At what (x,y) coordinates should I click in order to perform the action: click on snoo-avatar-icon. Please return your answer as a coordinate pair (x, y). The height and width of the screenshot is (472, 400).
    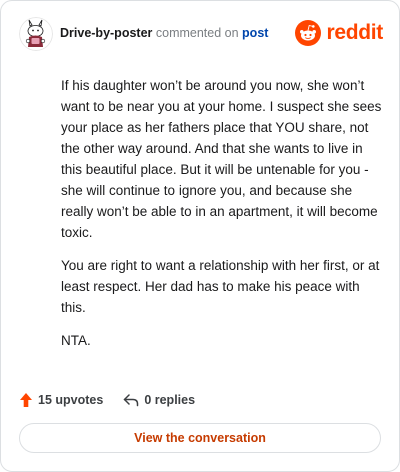
    Looking at the image, I should click on (36, 34).